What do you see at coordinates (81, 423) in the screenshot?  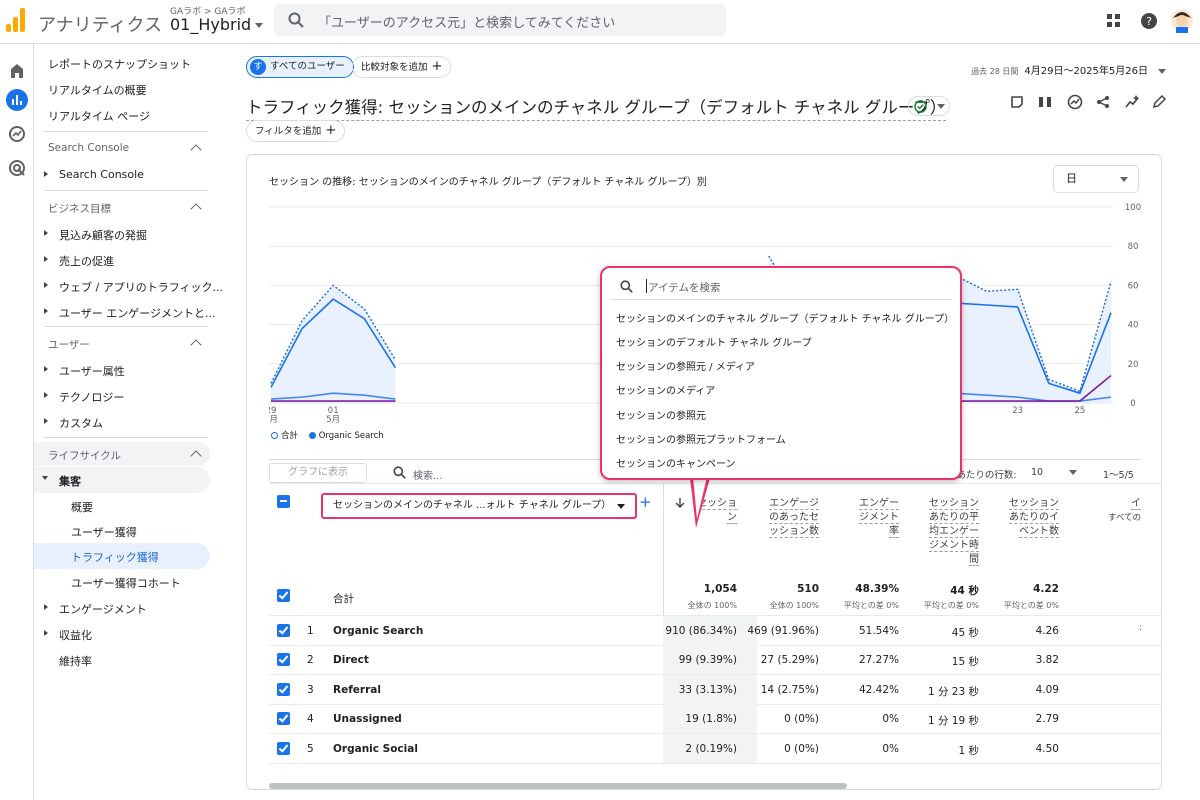 I see `nav-custom: カスタム` at bounding box center [81, 423].